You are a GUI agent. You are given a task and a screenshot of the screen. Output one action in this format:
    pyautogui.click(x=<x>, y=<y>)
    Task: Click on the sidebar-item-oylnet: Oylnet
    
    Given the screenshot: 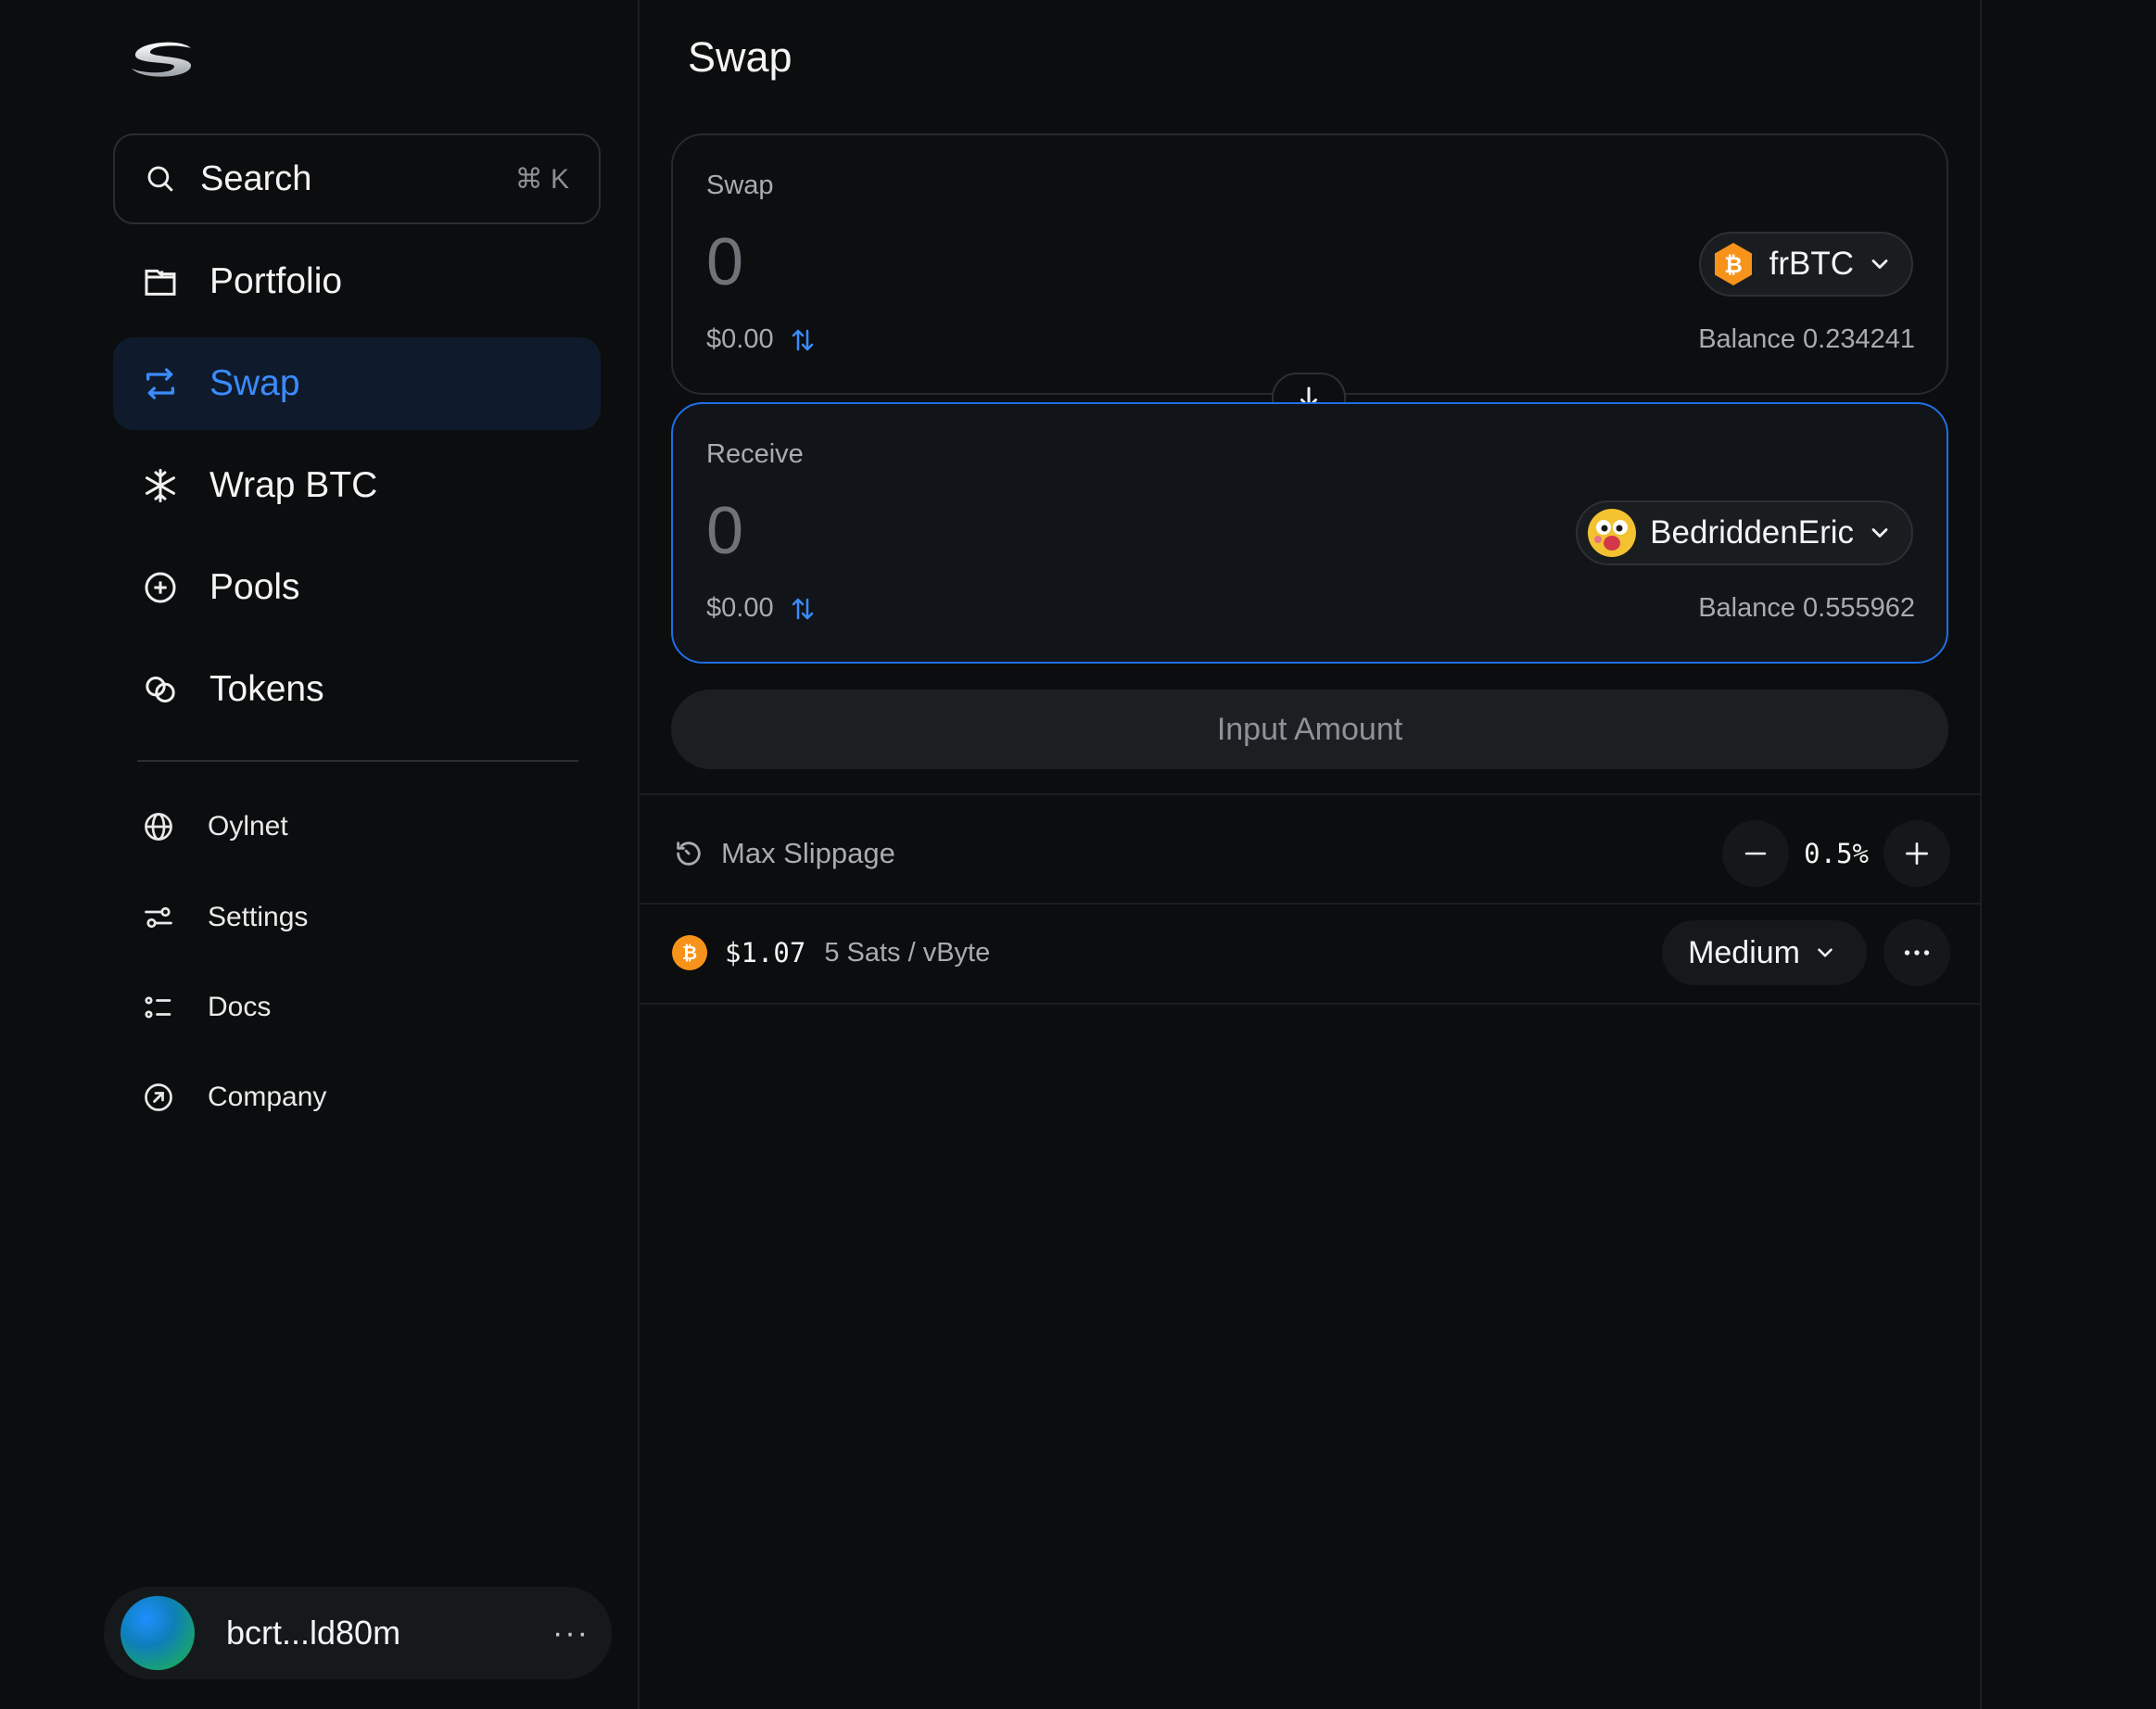 What is the action you would take?
    pyautogui.click(x=357, y=827)
    